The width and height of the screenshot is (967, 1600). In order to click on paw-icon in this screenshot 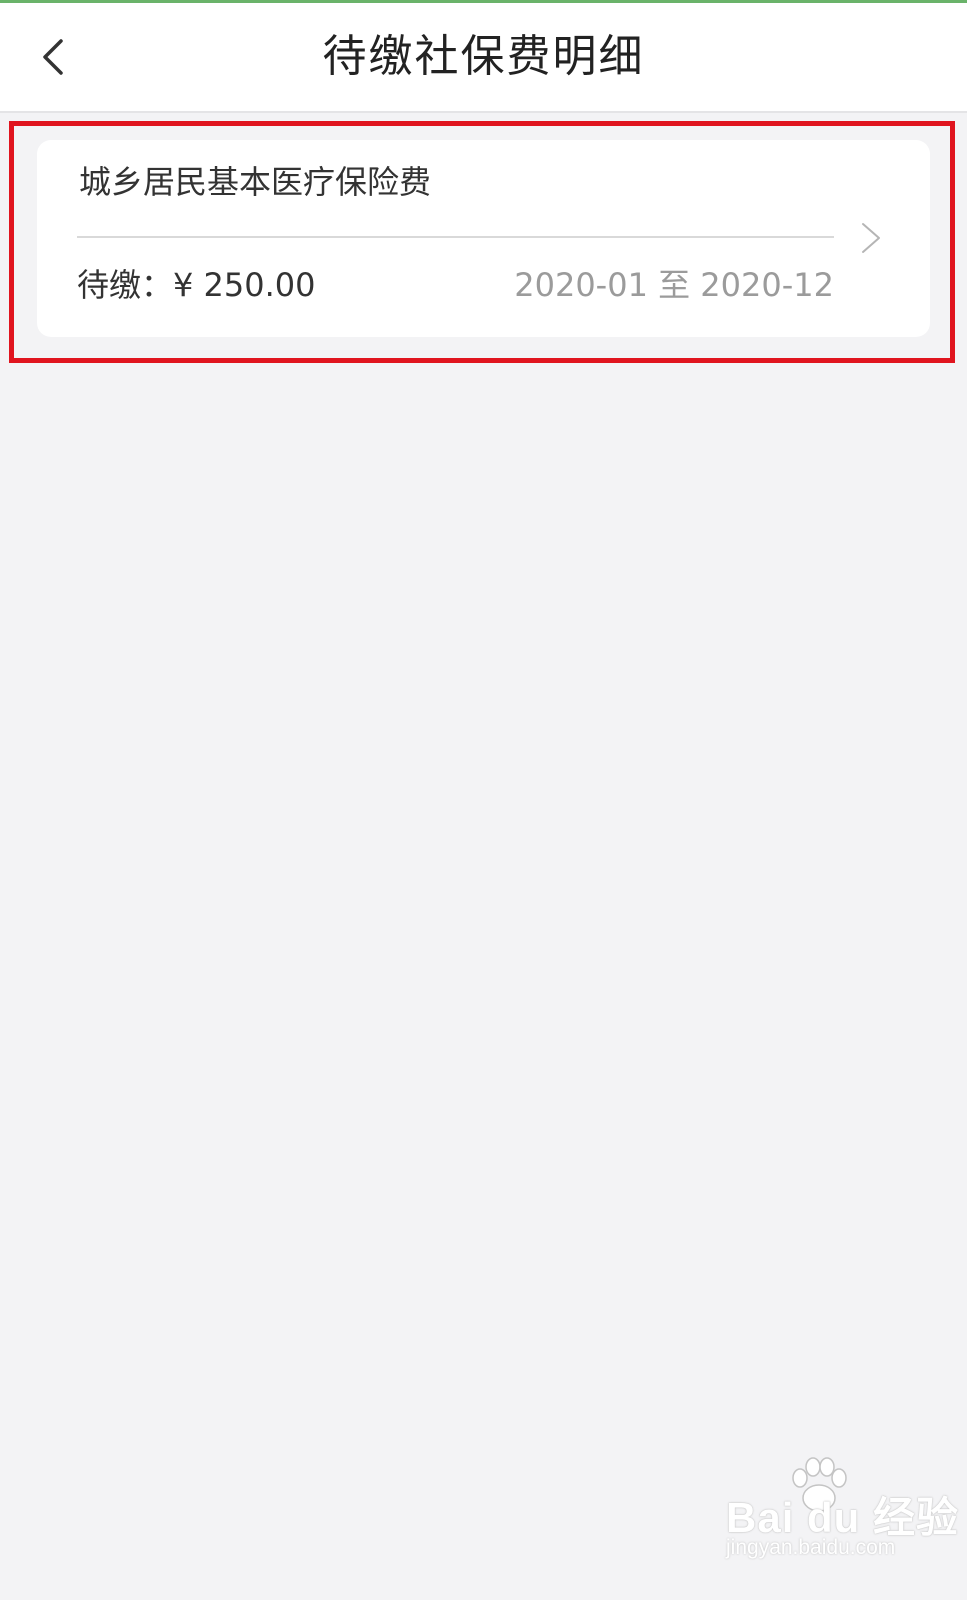, I will do `click(819, 1484)`.